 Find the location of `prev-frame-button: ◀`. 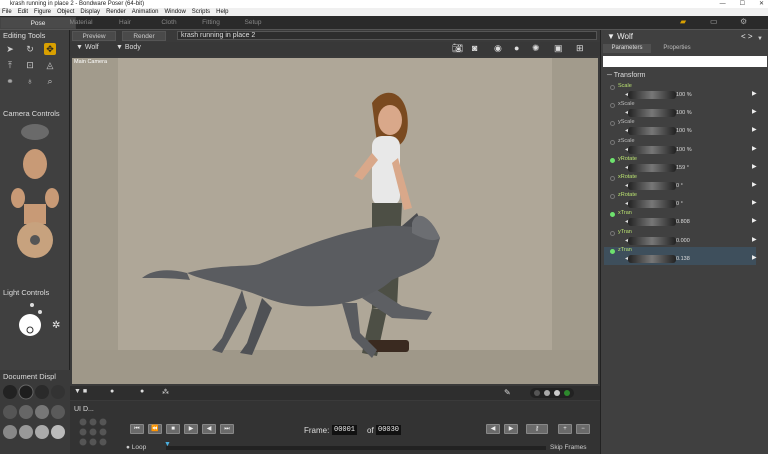

prev-frame-button: ◀ is located at coordinates (209, 429).